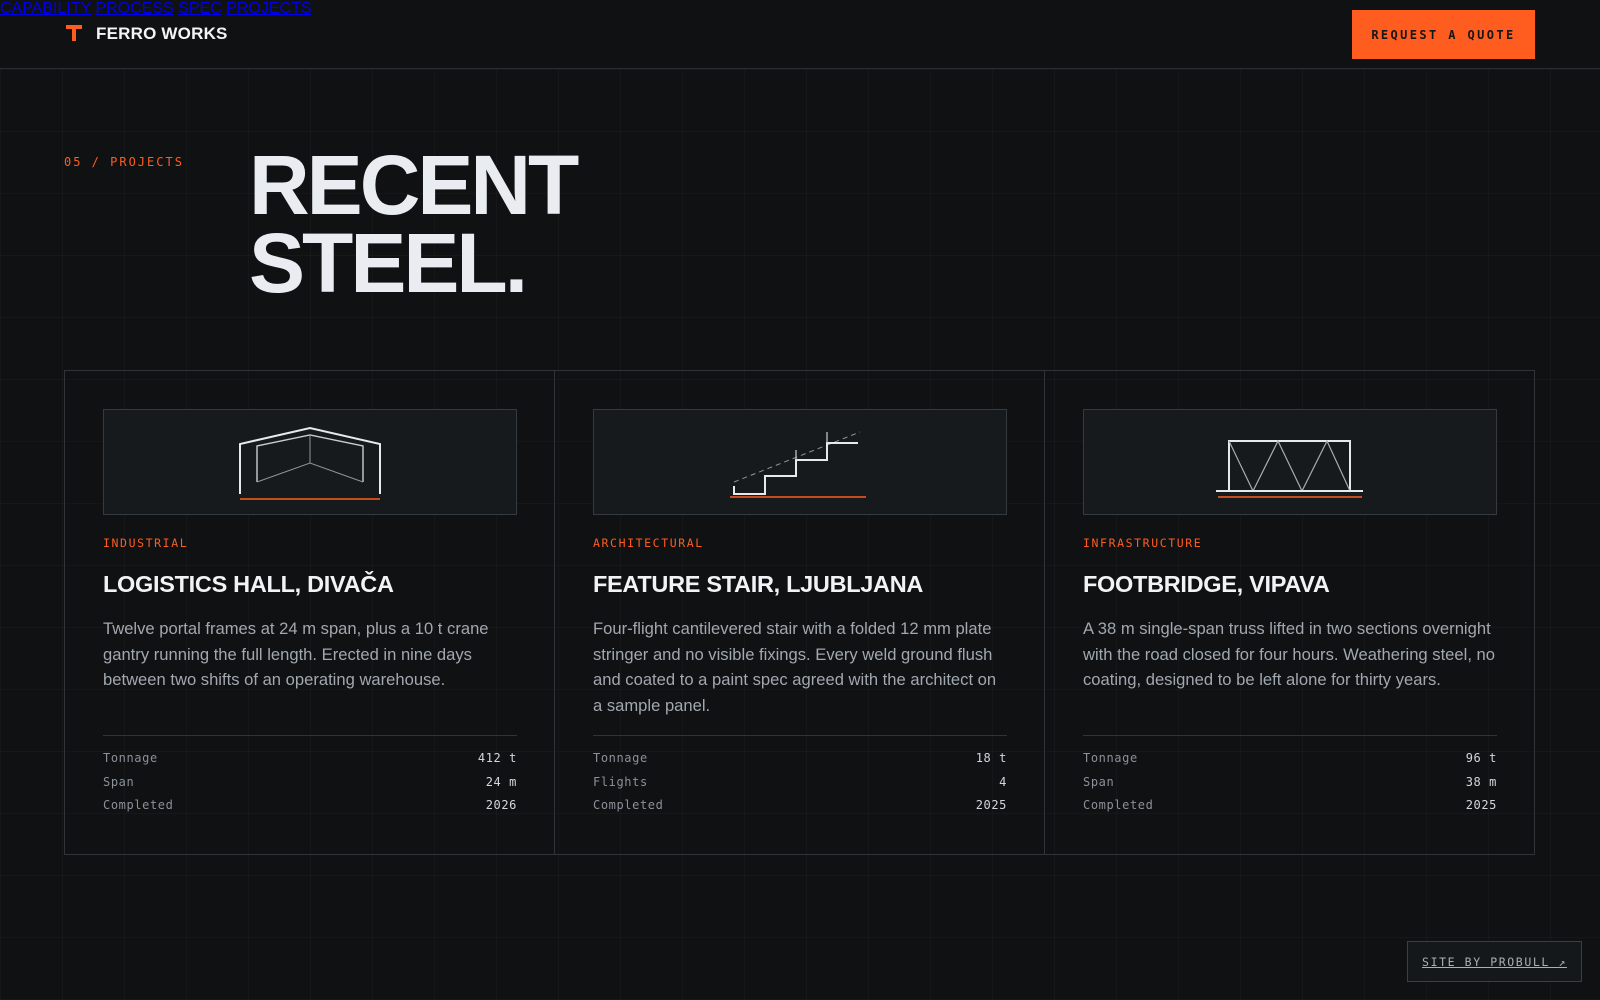  I want to click on t-beam-logo-icon, so click(74, 33).